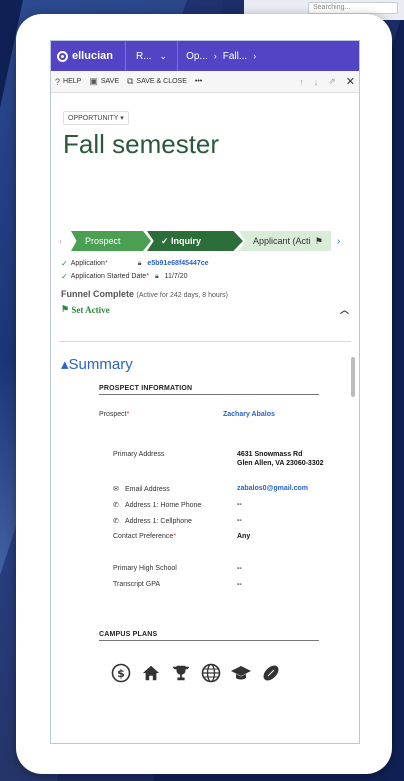 The image size is (404, 781). Describe the element at coordinates (271, 673) in the screenshot. I see `football-icon` at that location.